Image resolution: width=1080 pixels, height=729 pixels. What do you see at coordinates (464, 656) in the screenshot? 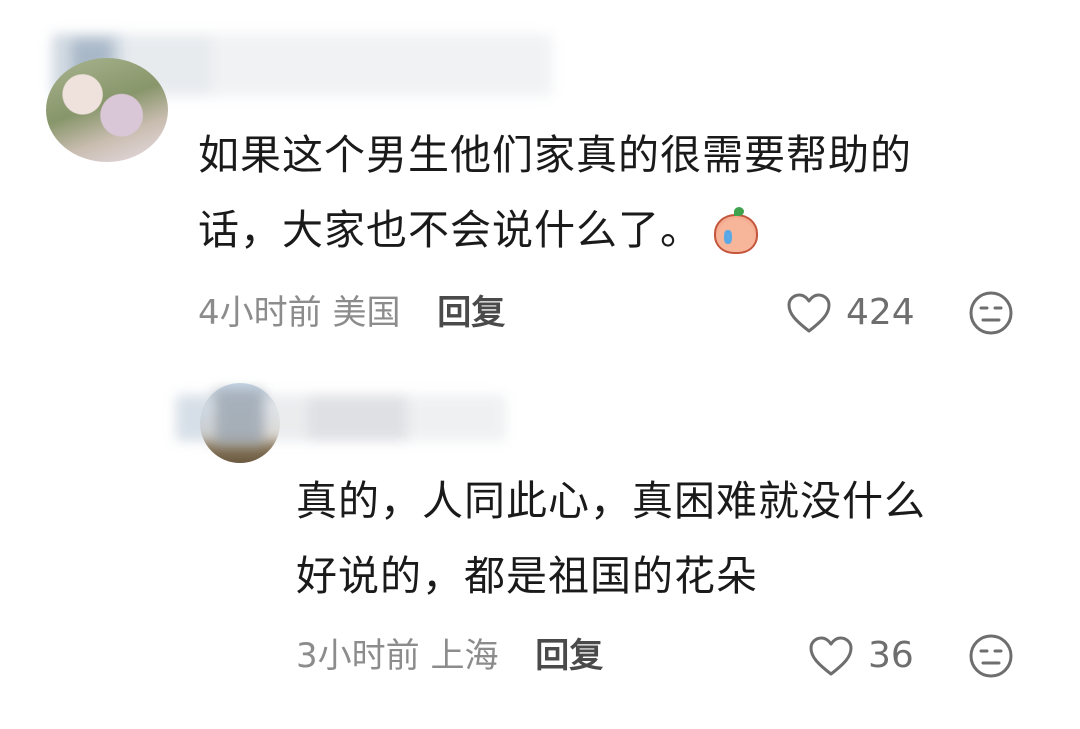
I see `comment-location: 上海` at bounding box center [464, 656].